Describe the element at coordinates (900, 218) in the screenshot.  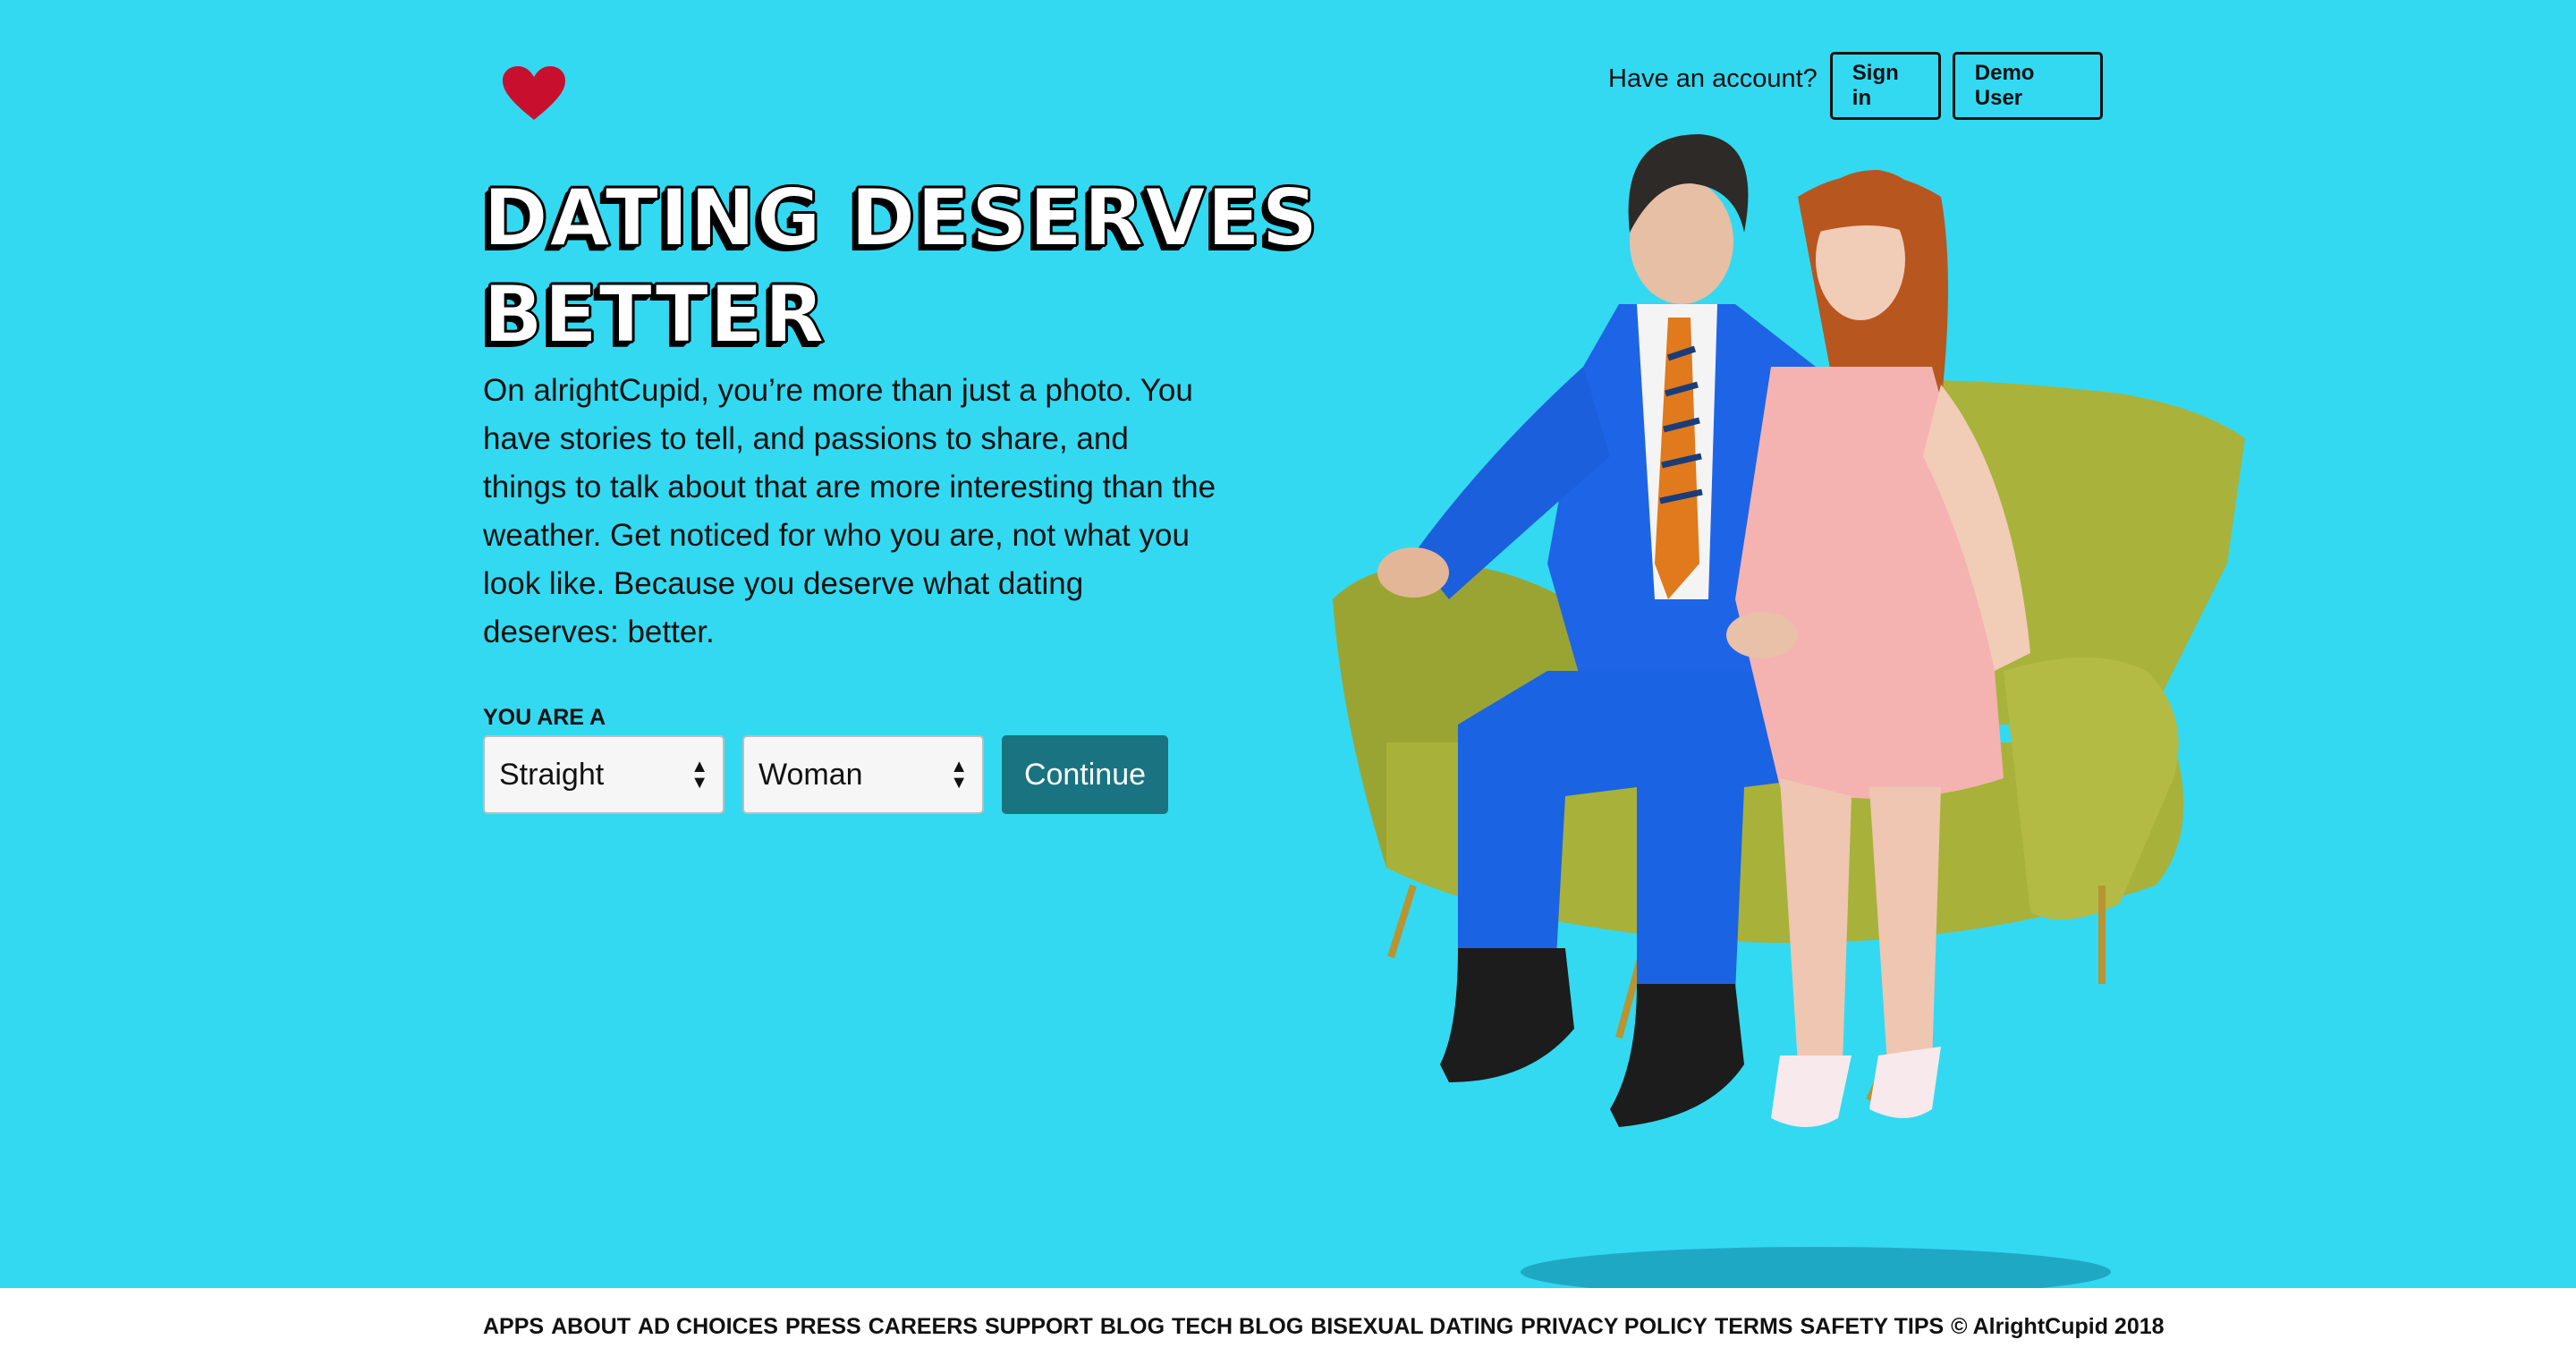
I see `headline-line-1: DATING DESERVES` at that location.